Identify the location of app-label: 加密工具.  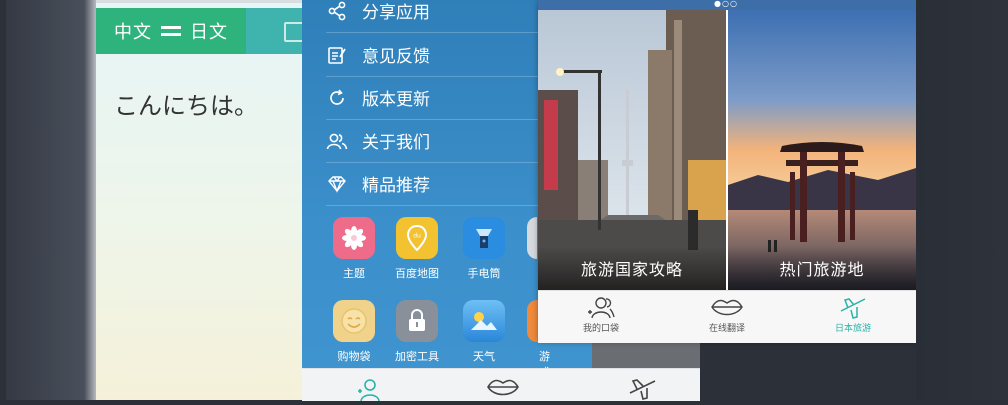
(417, 356).